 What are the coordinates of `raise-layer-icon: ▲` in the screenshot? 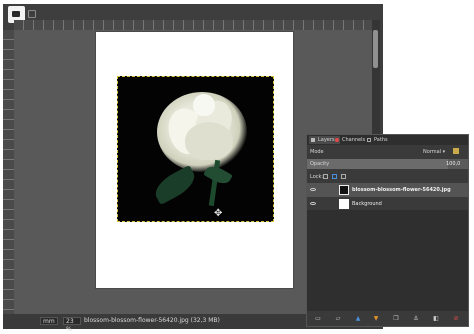 It's located at (358, 319).